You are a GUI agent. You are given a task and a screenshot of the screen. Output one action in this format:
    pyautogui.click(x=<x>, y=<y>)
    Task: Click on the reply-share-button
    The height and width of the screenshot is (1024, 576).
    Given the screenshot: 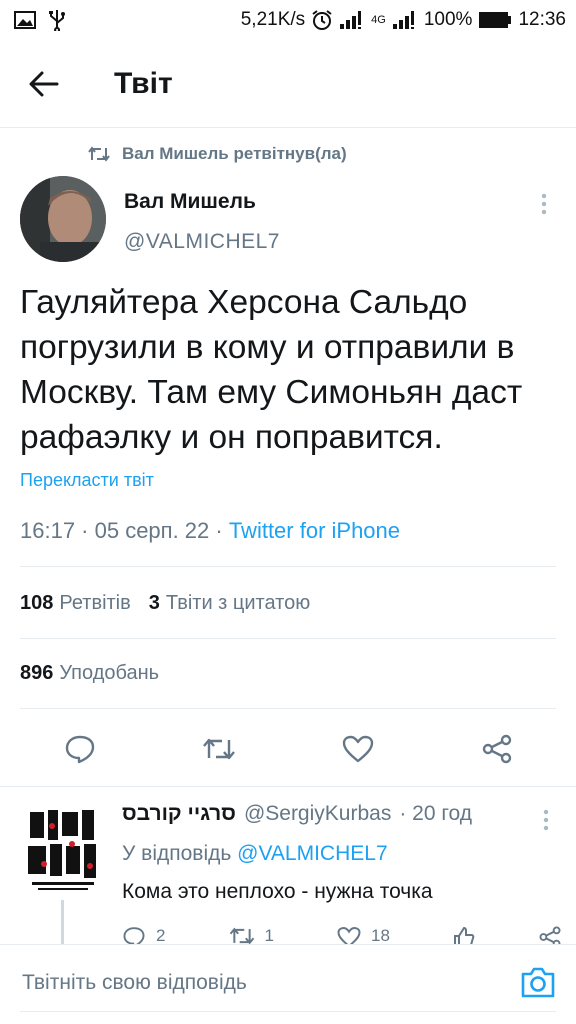 What is the action you would take?
    pyautogui.click(x=550, y=936)
    